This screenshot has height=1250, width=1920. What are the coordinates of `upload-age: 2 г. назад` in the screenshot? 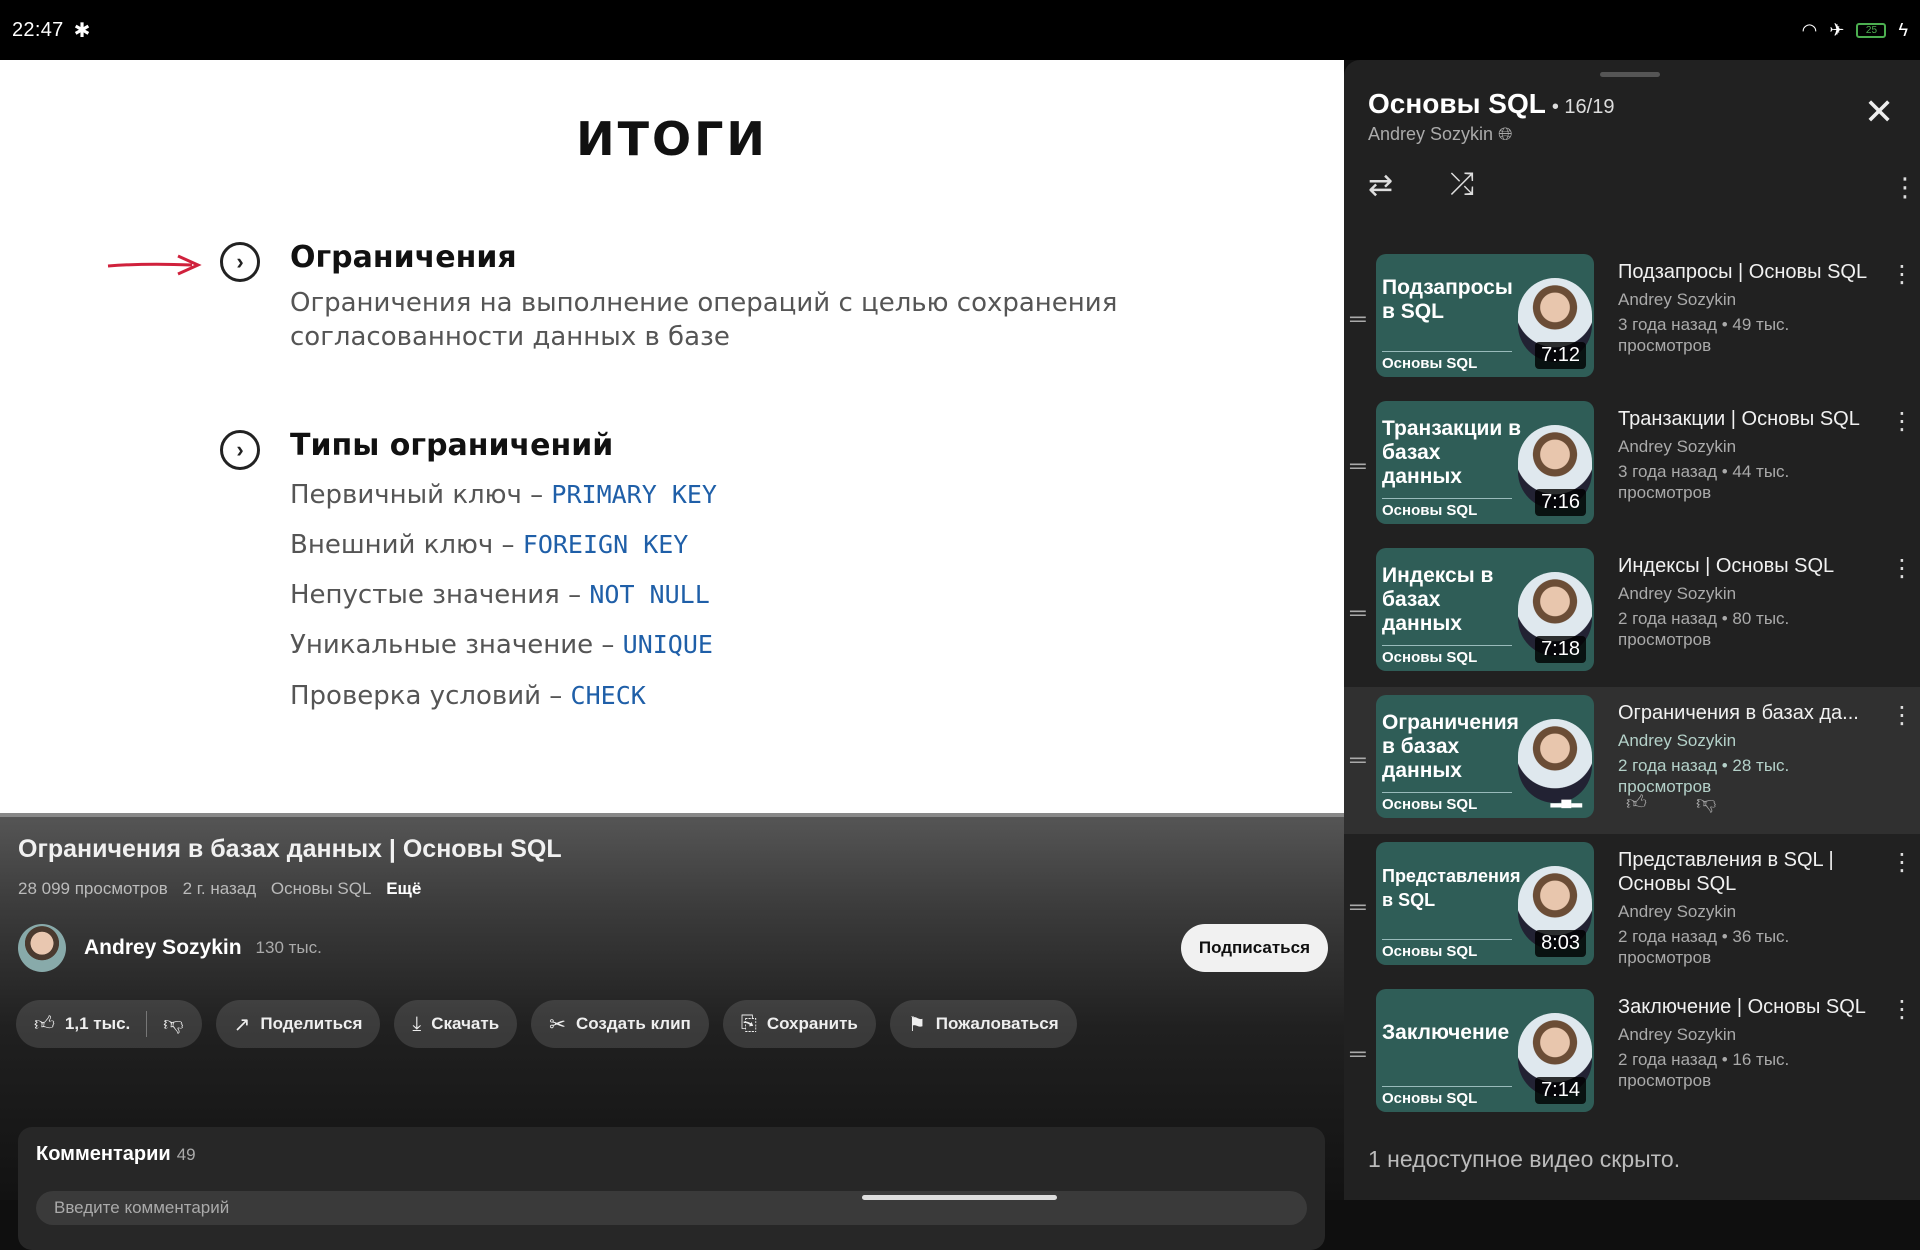 It's located at (219, 888).